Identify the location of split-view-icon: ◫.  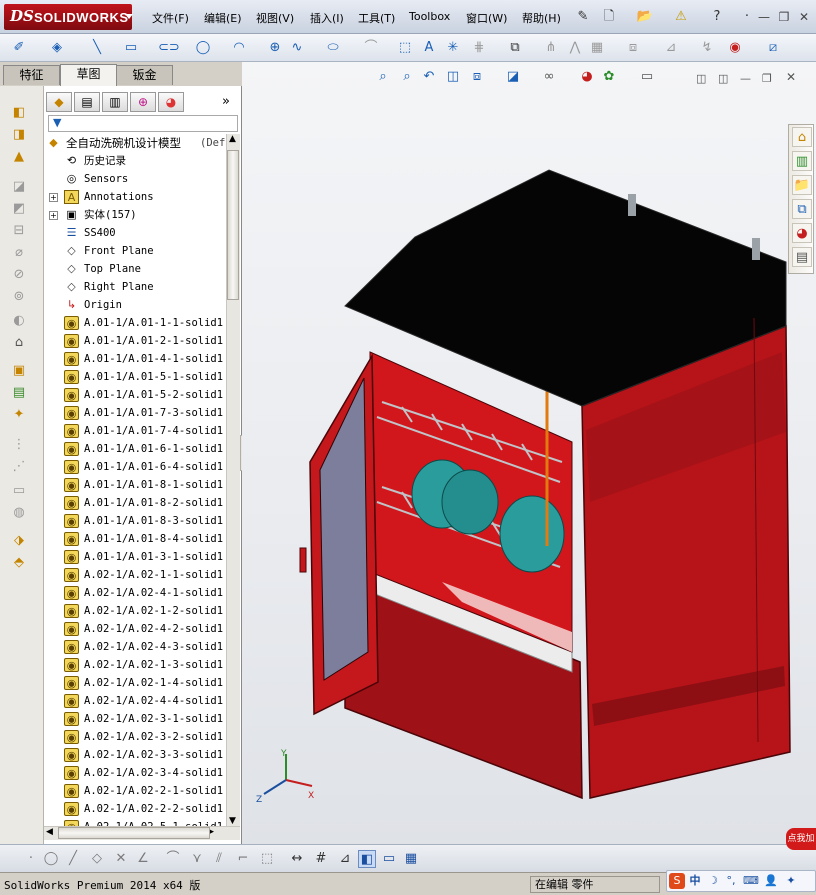
(701, 78).